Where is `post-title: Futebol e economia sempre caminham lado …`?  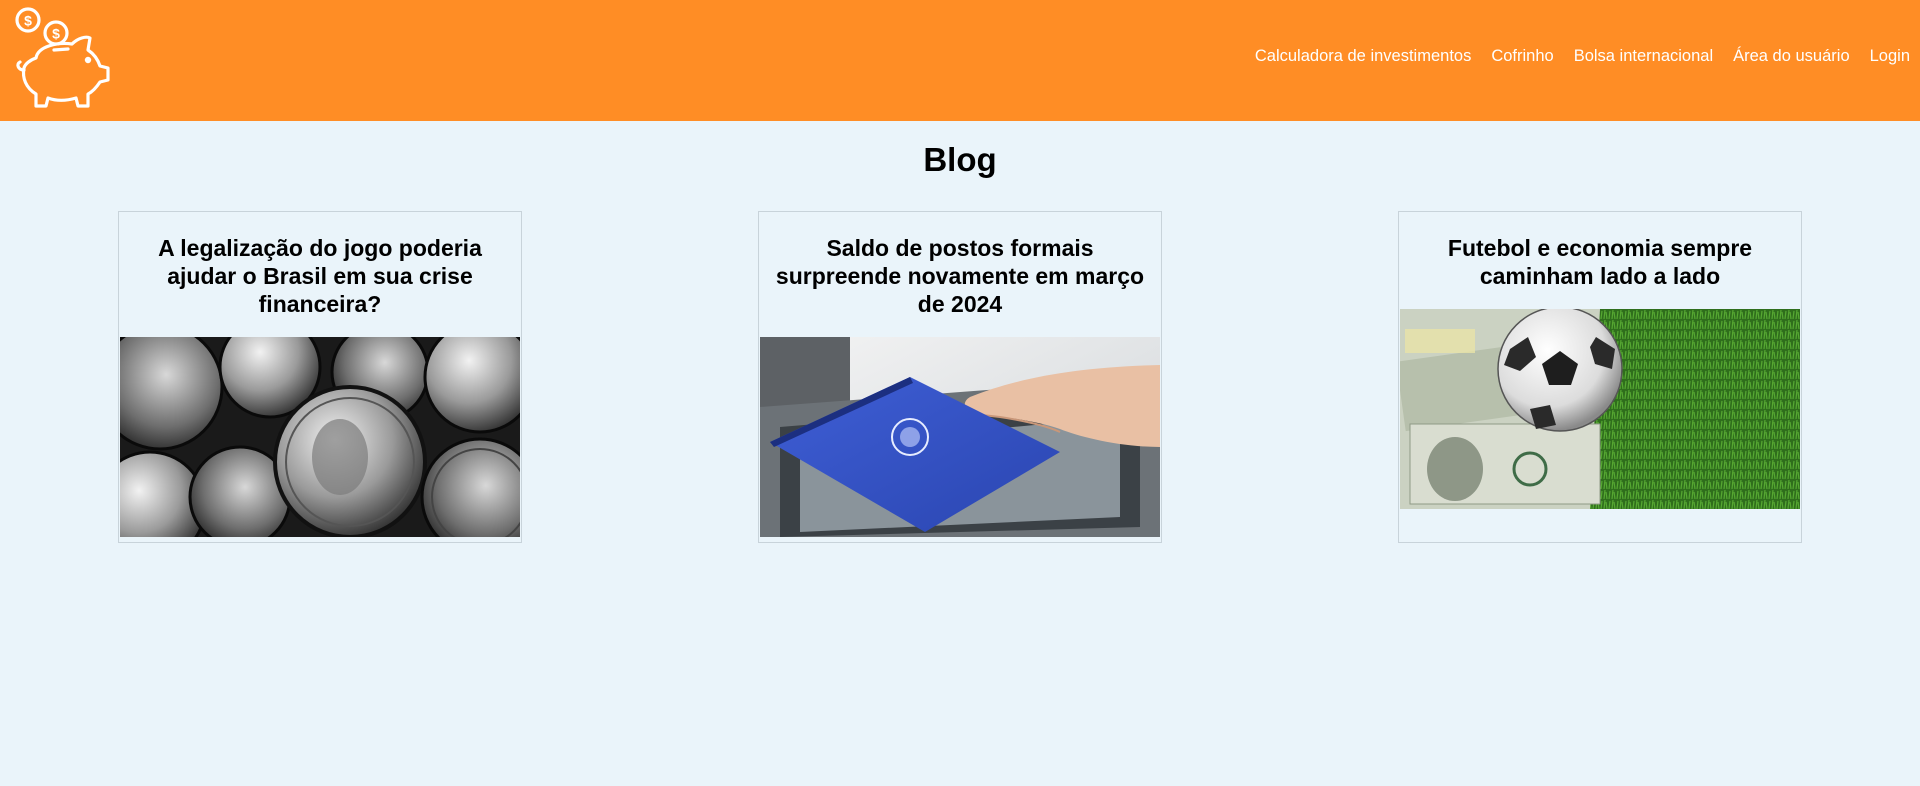 post-title: Futebol e economia sempre caminham lado … is located at coordinates (1600, 251).